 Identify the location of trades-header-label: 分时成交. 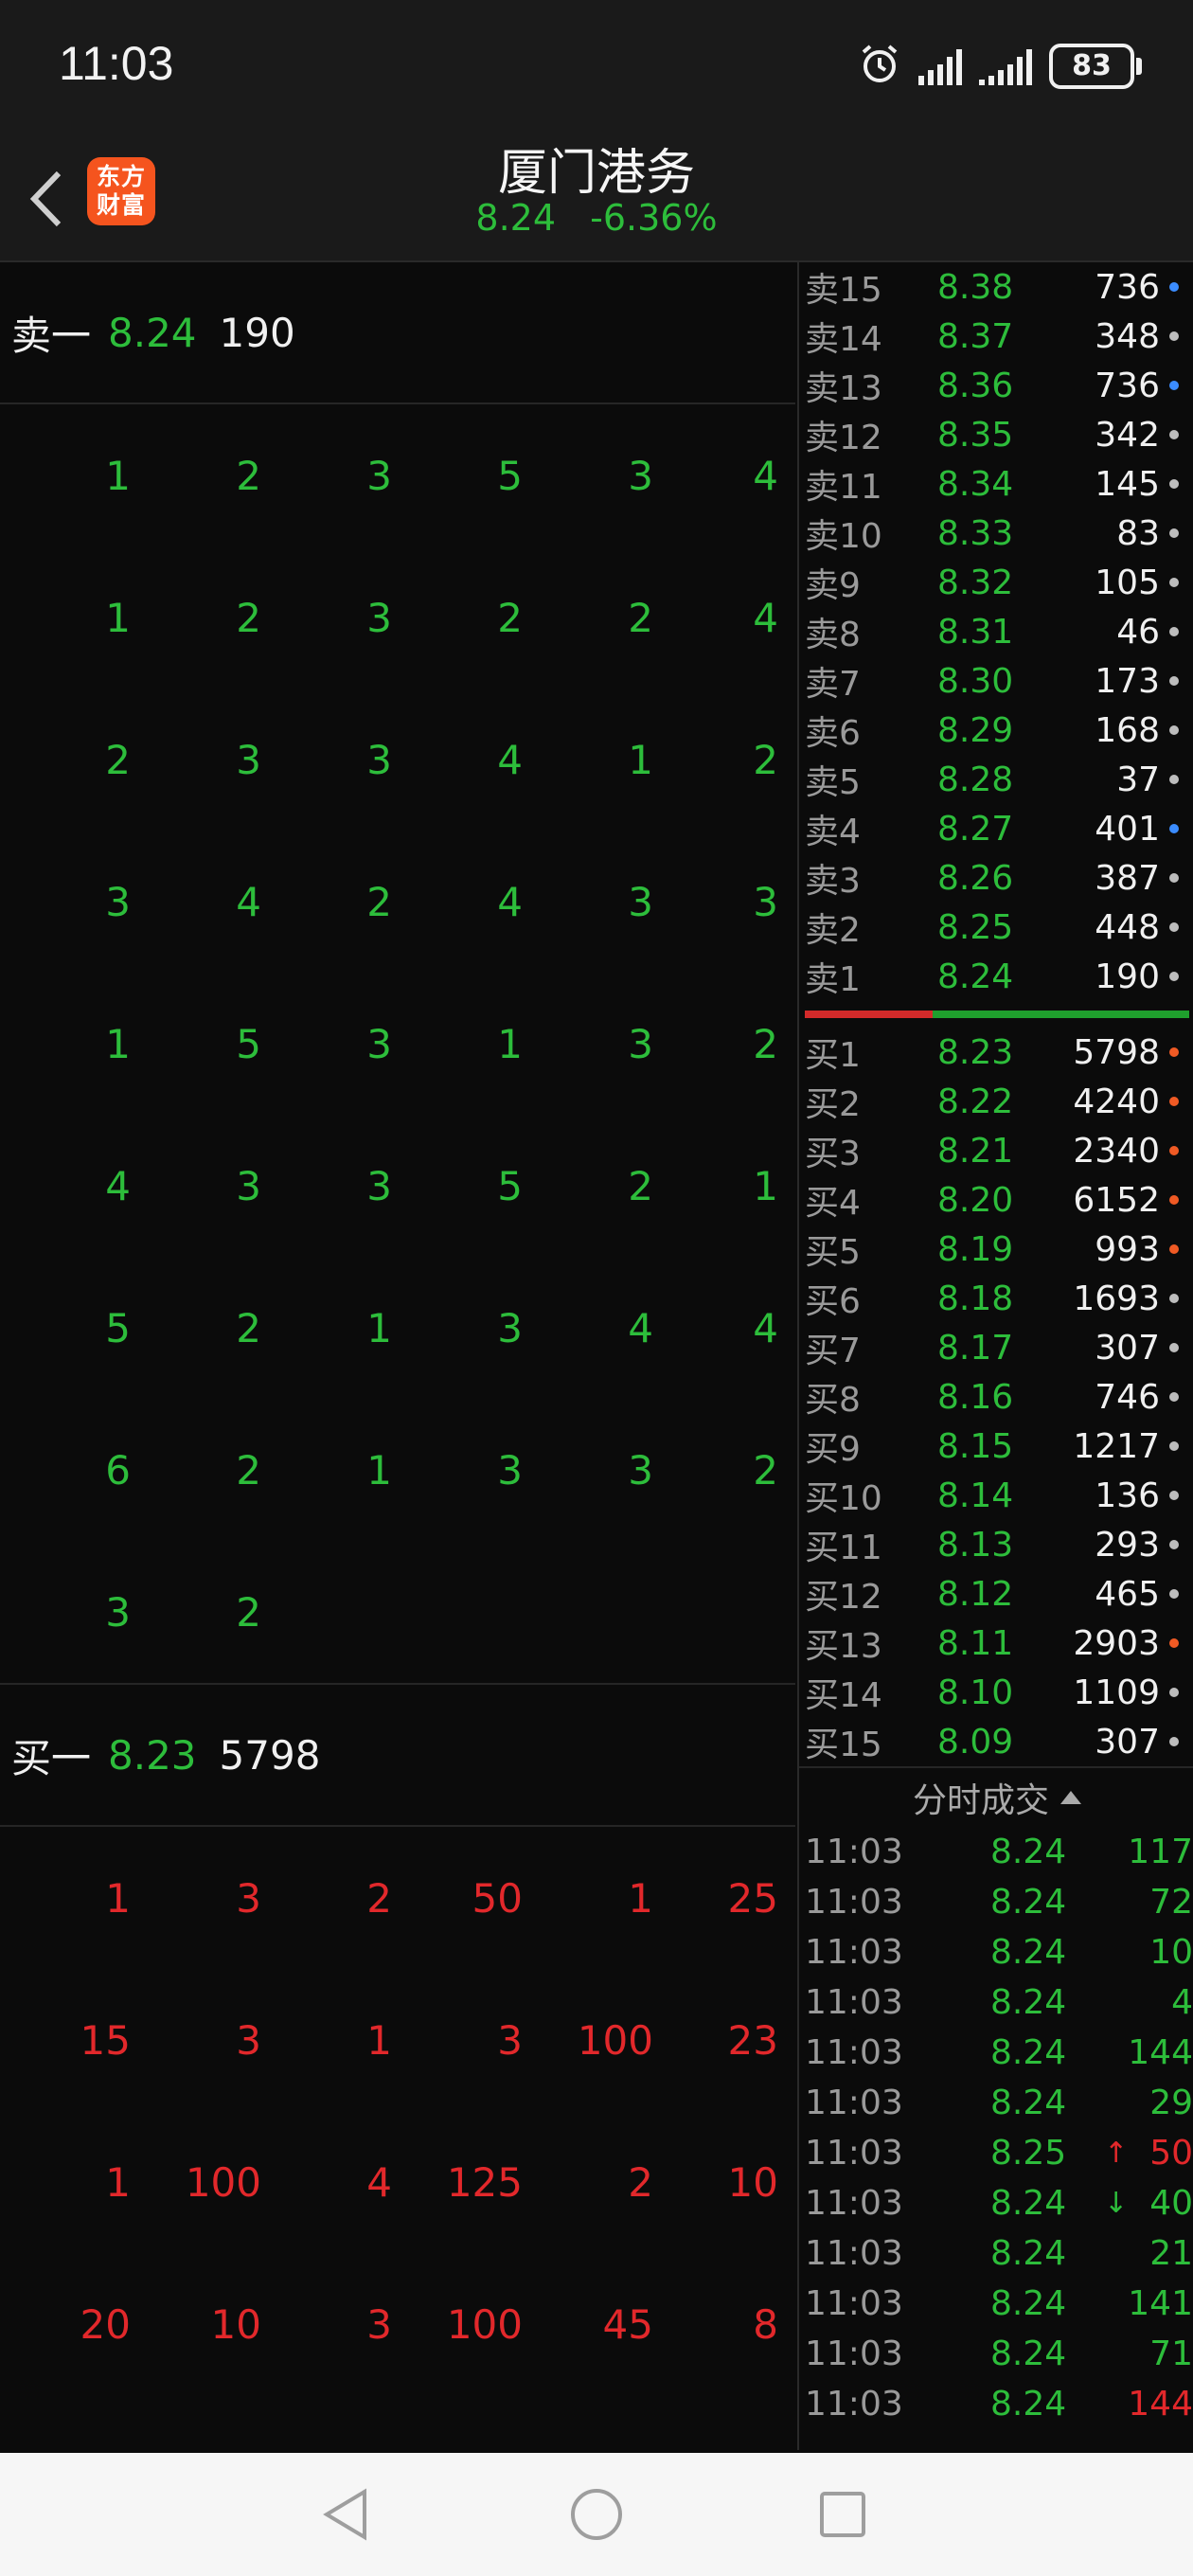
(980, 1800).